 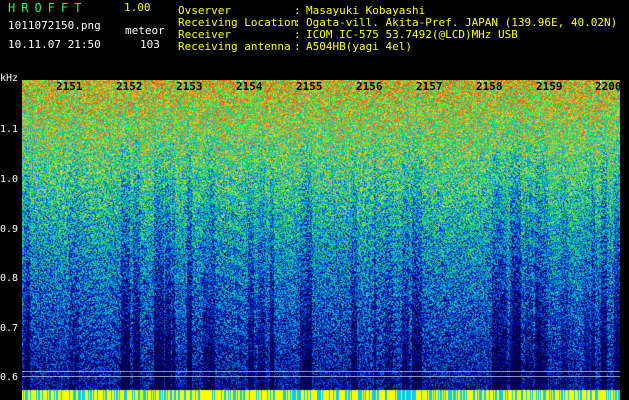 I want to click on time-tick-label: 2152, so click(x=129, y=86).